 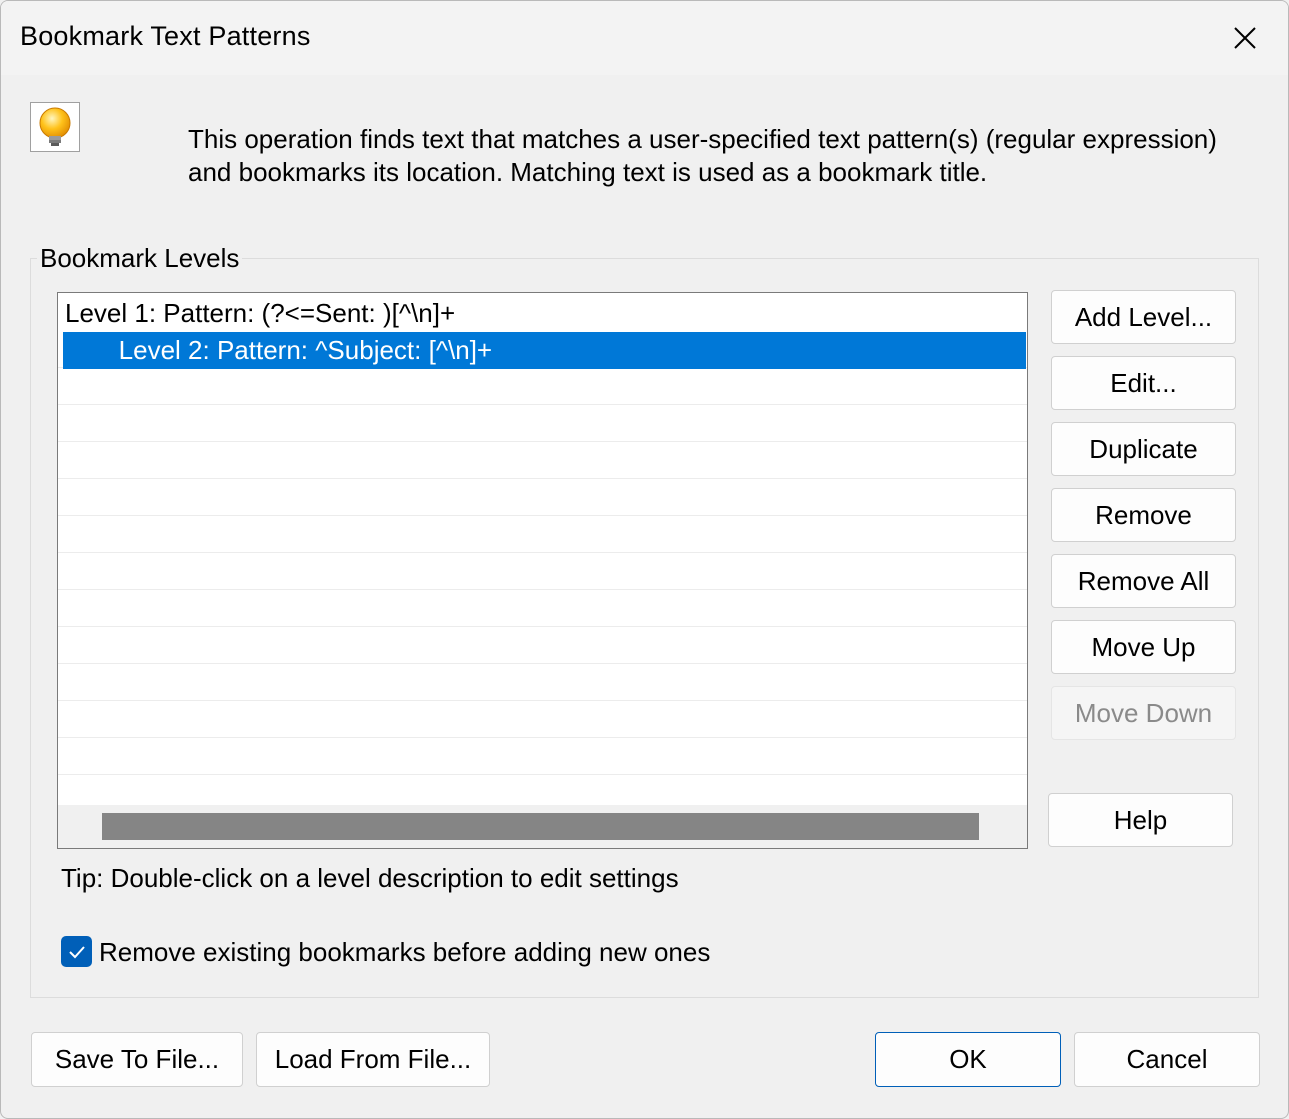 I want to click on level-row: Level 1: Pattern: (?<=Sent: )[^\n]+, so click(x=544, y=313).